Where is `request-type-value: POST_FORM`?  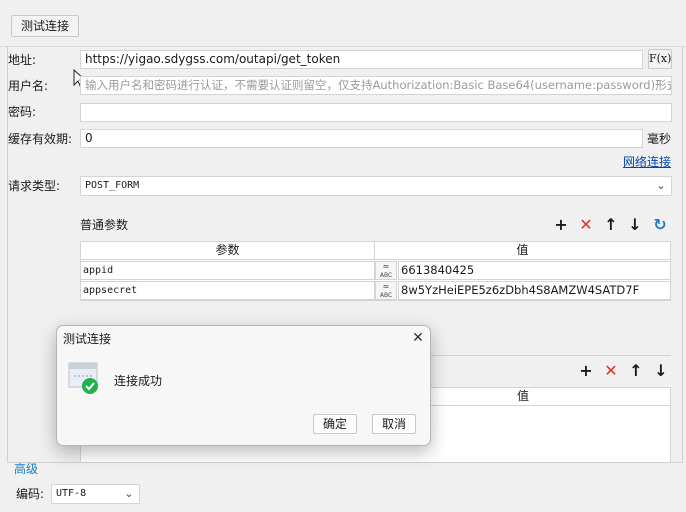 request-type-value: POST_FORM is located at coordinates (112, 185).